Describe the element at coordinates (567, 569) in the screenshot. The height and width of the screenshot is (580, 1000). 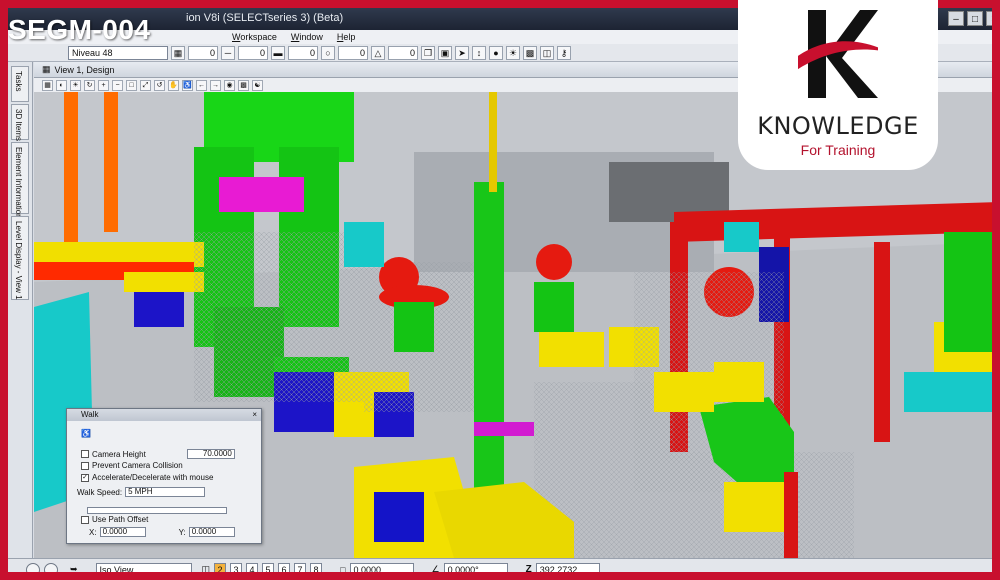
I see `z-coordinate-field: 392.2732` at that location.